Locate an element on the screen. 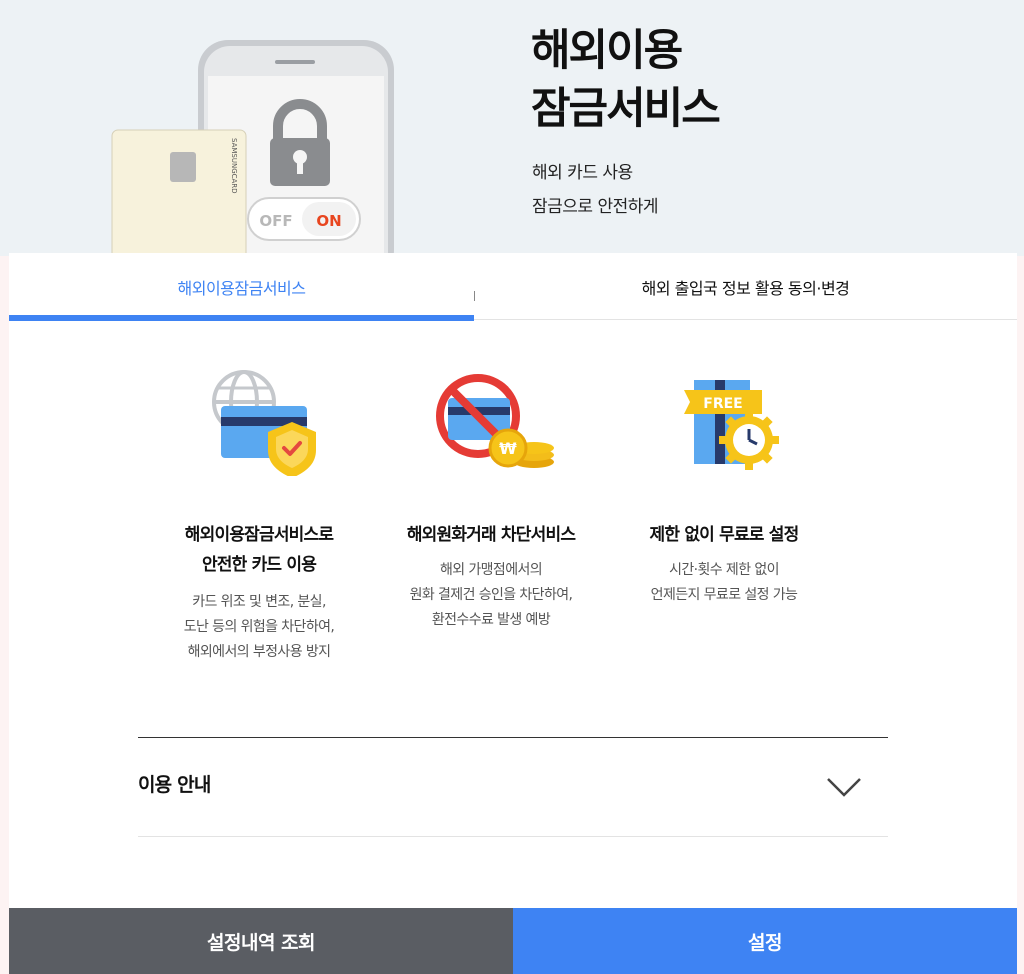 Image resolution: width=1024 pixels, height=974 pixels. globe-card-shield-icon is located at coordinates (264, 423).